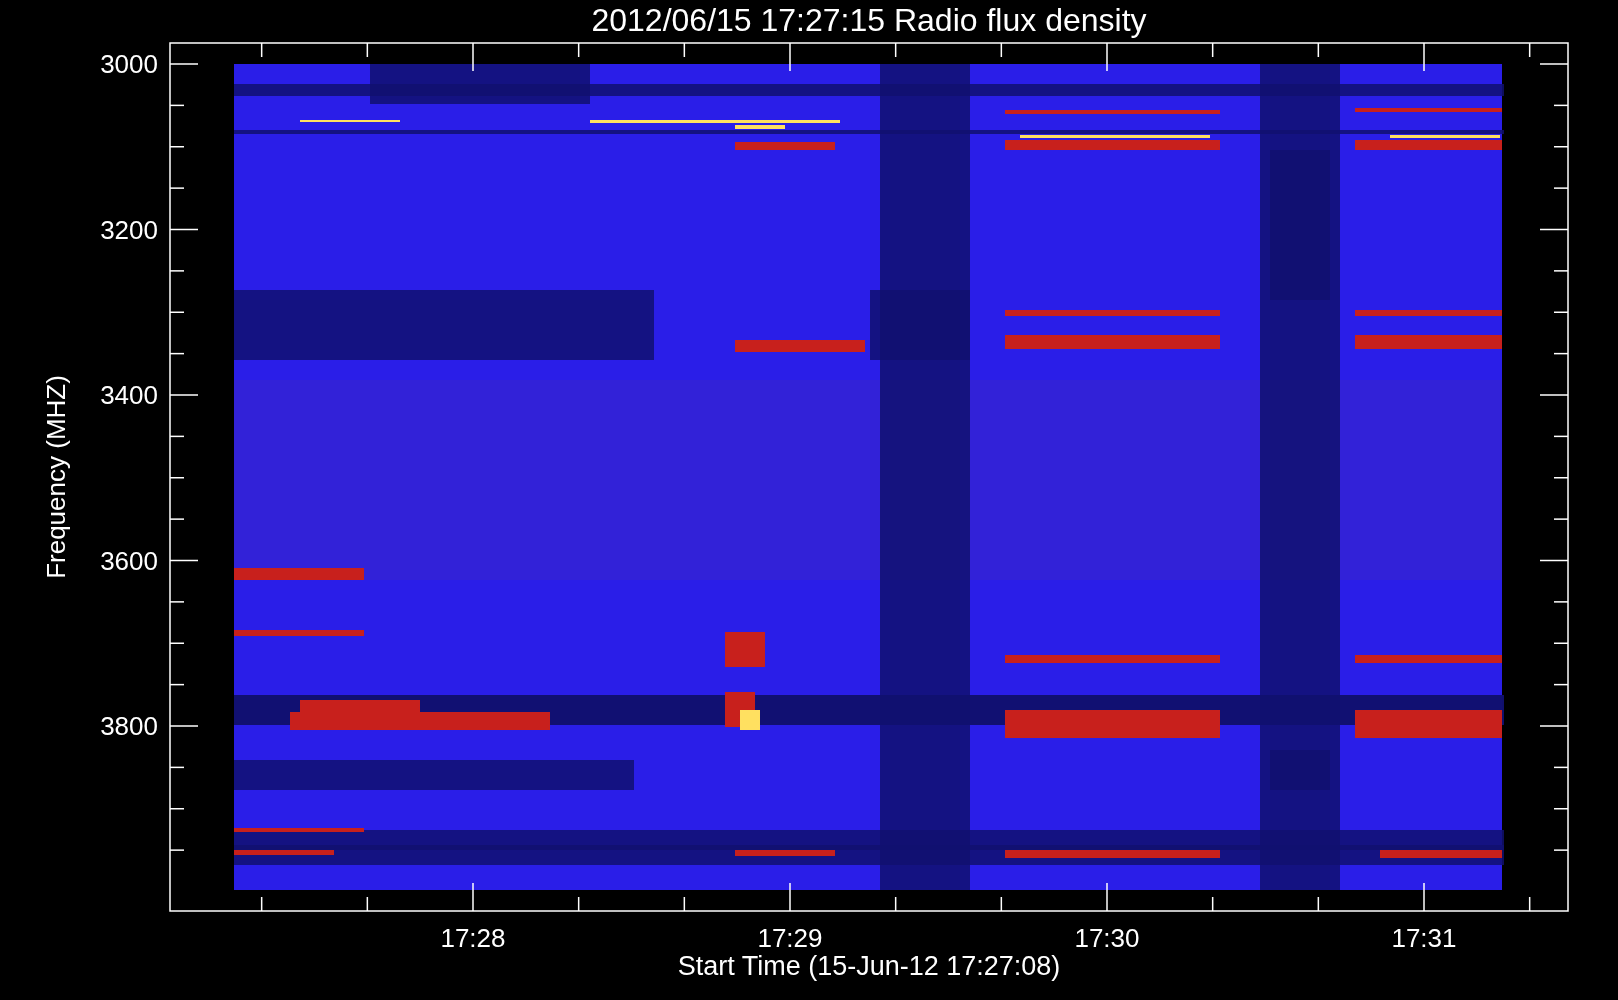 The height and width of the screenshot is (1000, 1618). What do you see at coordinates (473, 938) in the screenshot?
I see `x-tick-label: 17:28` at bounding box center [473, 938].